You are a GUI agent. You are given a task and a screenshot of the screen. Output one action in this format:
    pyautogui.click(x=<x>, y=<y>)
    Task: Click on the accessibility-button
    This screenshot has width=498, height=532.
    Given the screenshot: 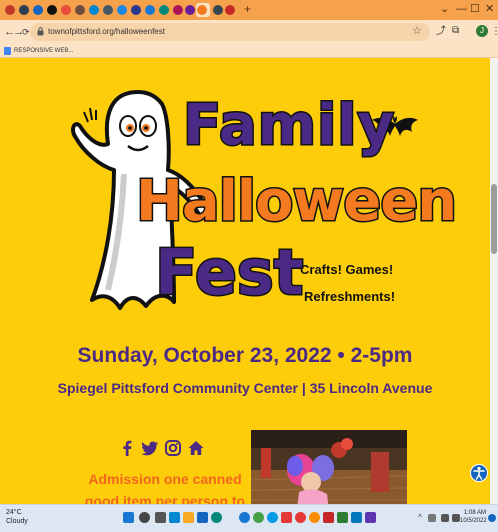 What is the action you would take?
    pyautogui.click(x=479, y=473)
    